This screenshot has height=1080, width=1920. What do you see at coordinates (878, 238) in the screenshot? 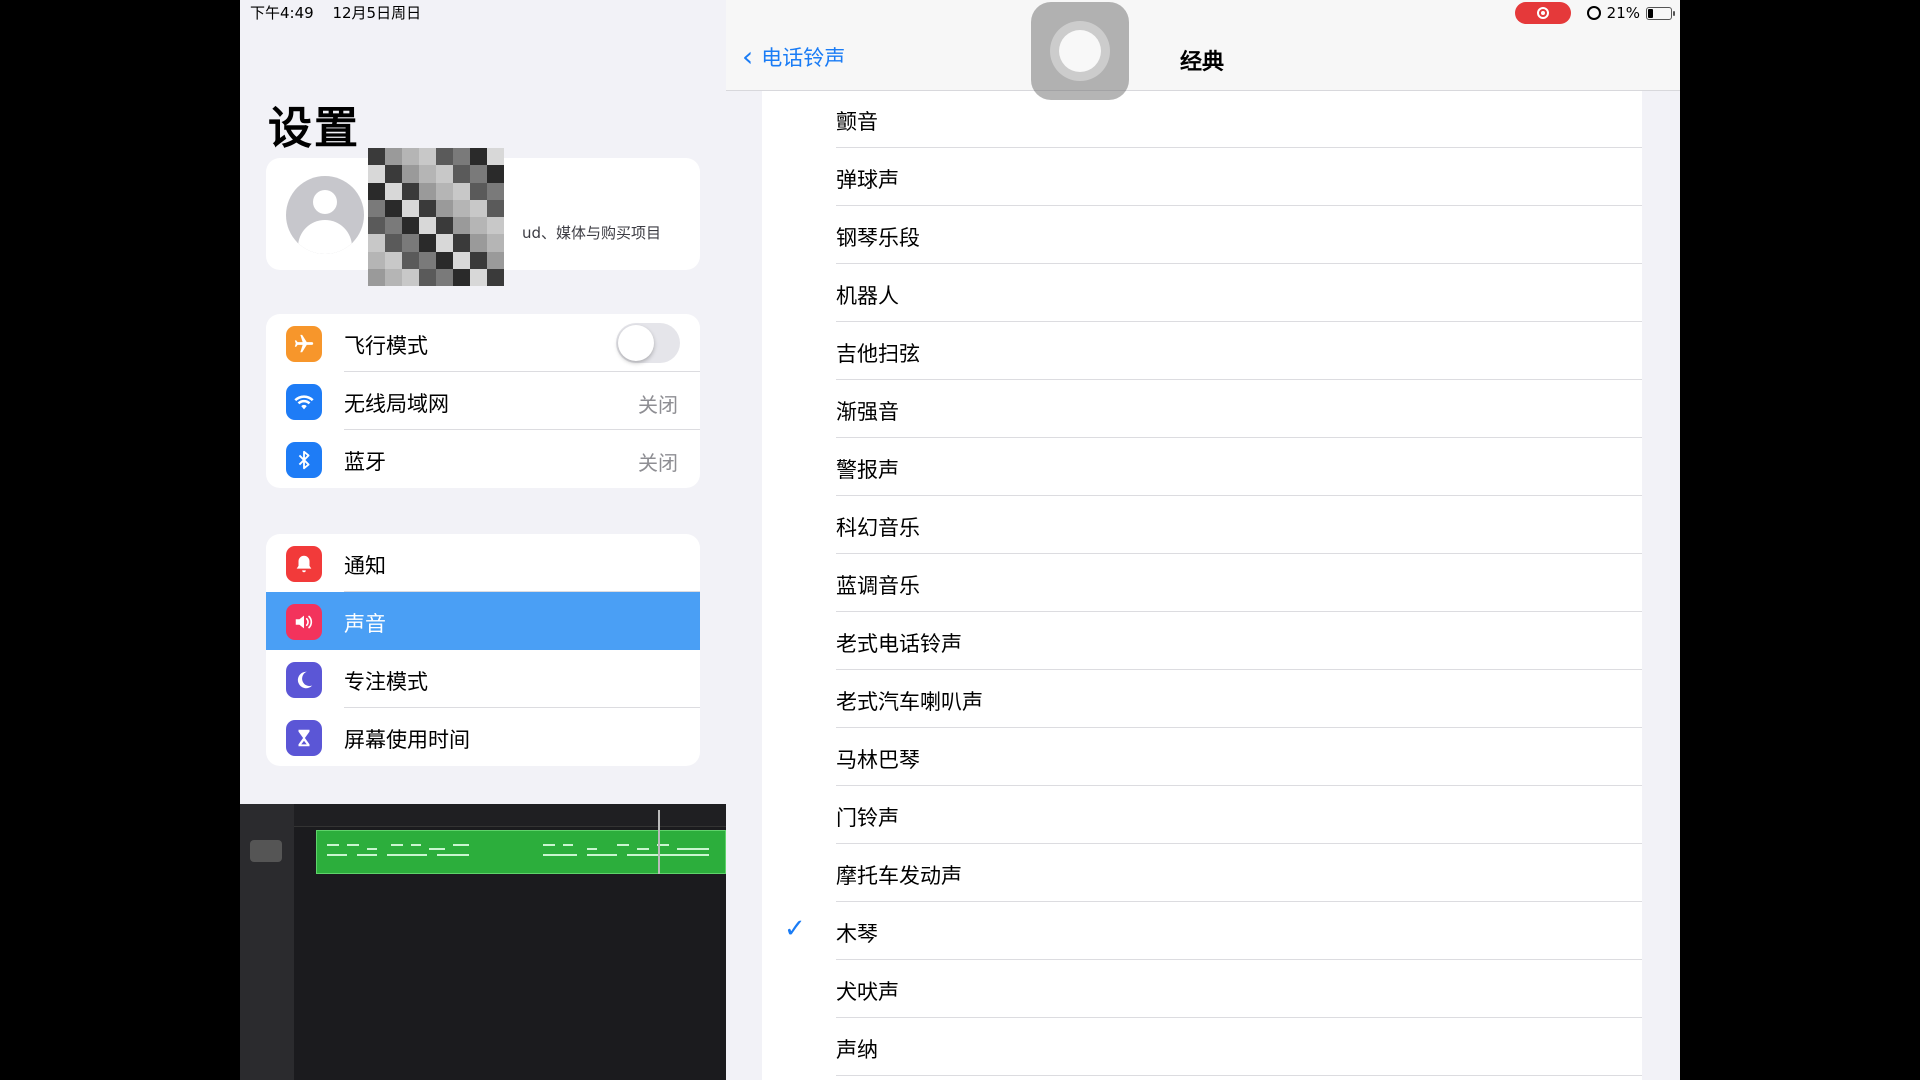
I see `ringtone-label: 钢琴乐段` at bounding box center [878, 238].